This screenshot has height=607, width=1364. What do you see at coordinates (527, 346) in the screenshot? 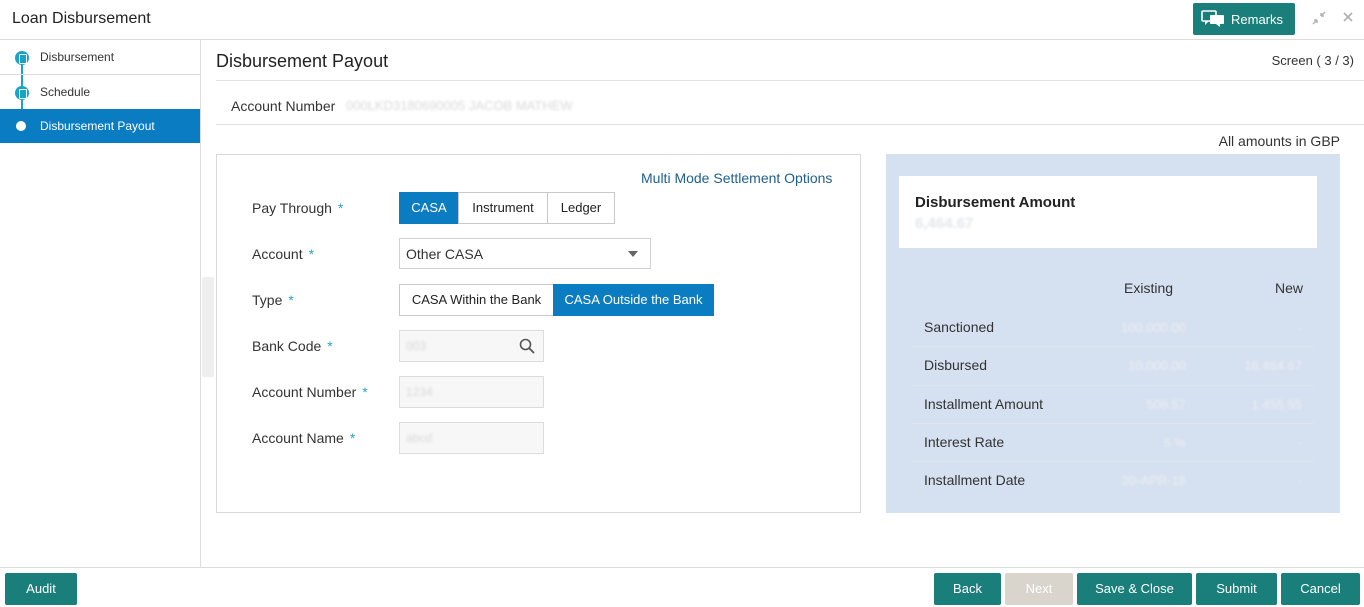
I see `search-icon` at bounding box center [527, 346].